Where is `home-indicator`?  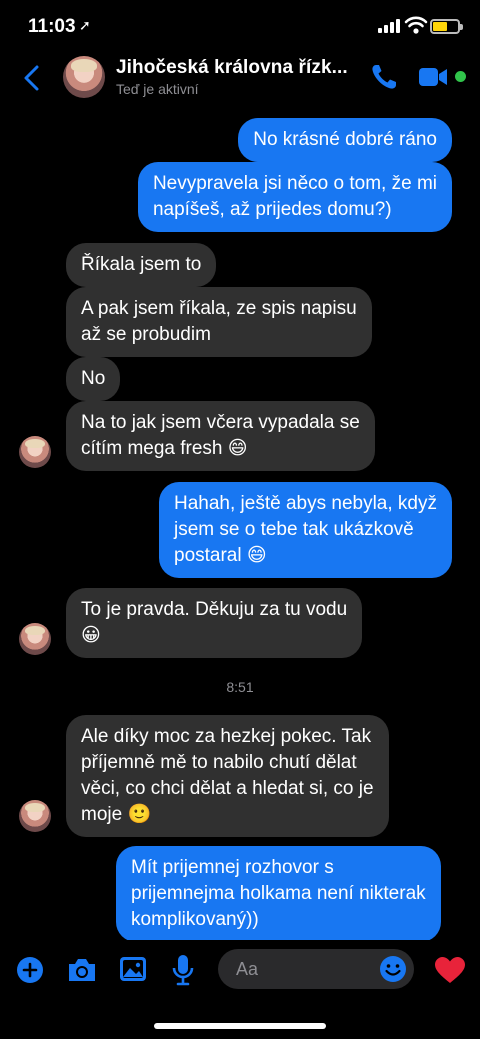 home-indicator is located at coordinates (240, 1026).